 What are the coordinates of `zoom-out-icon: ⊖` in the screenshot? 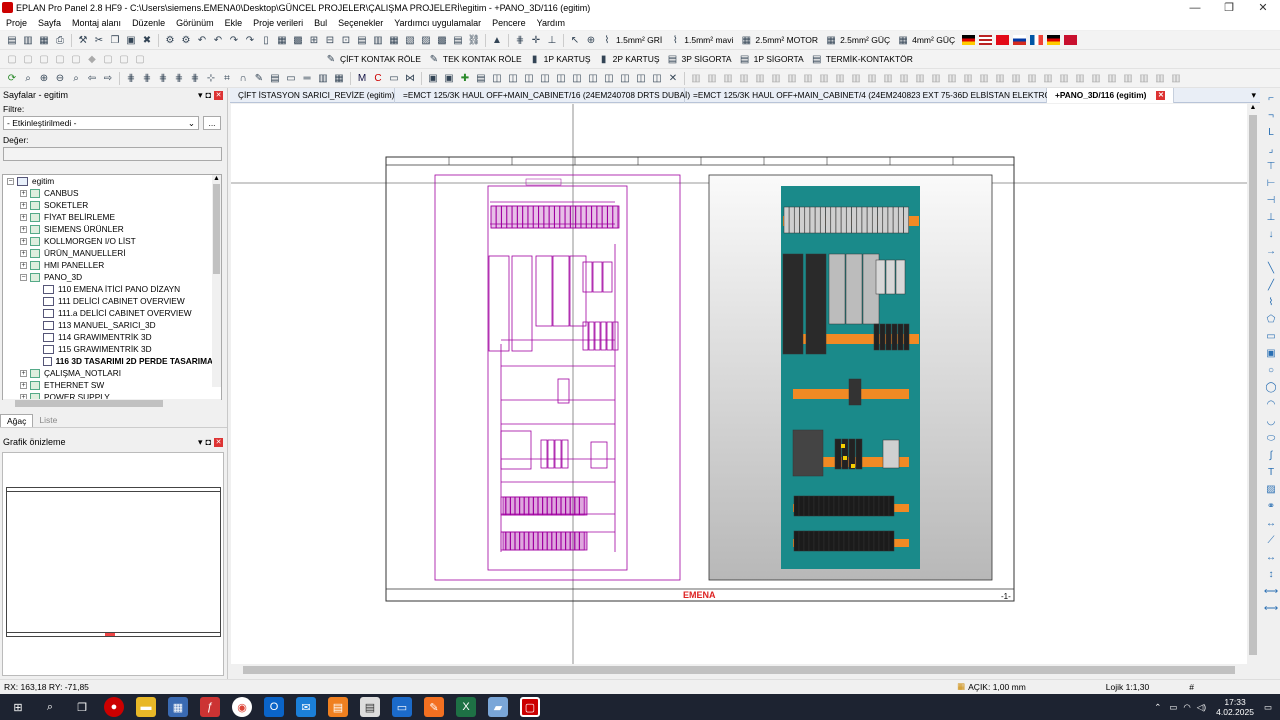 It's located at (60, 78).